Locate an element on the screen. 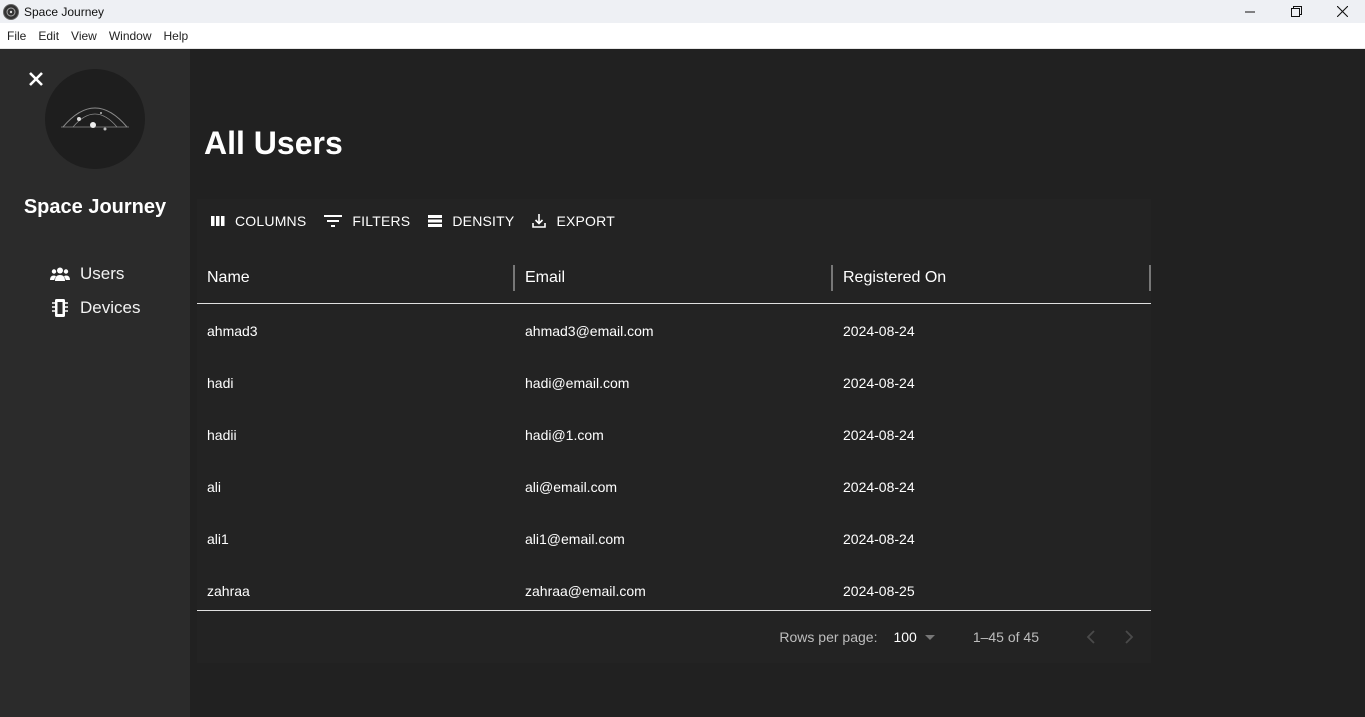 The image size is (1365, 717). table-row: ali1 ali1@email.com 2024-08-24 is located at coordinates (674, 539).